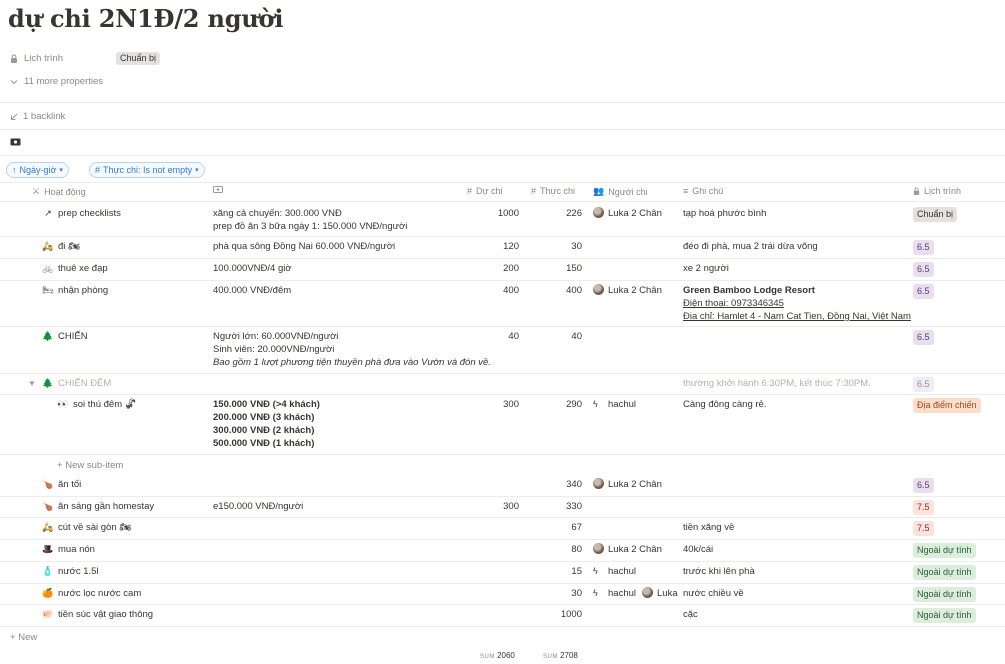  What do you see at coordinates (947, 405) in the screenshot?
I see `schedule-tag: Địa điểm chiến` at bounding box center [947, 405].